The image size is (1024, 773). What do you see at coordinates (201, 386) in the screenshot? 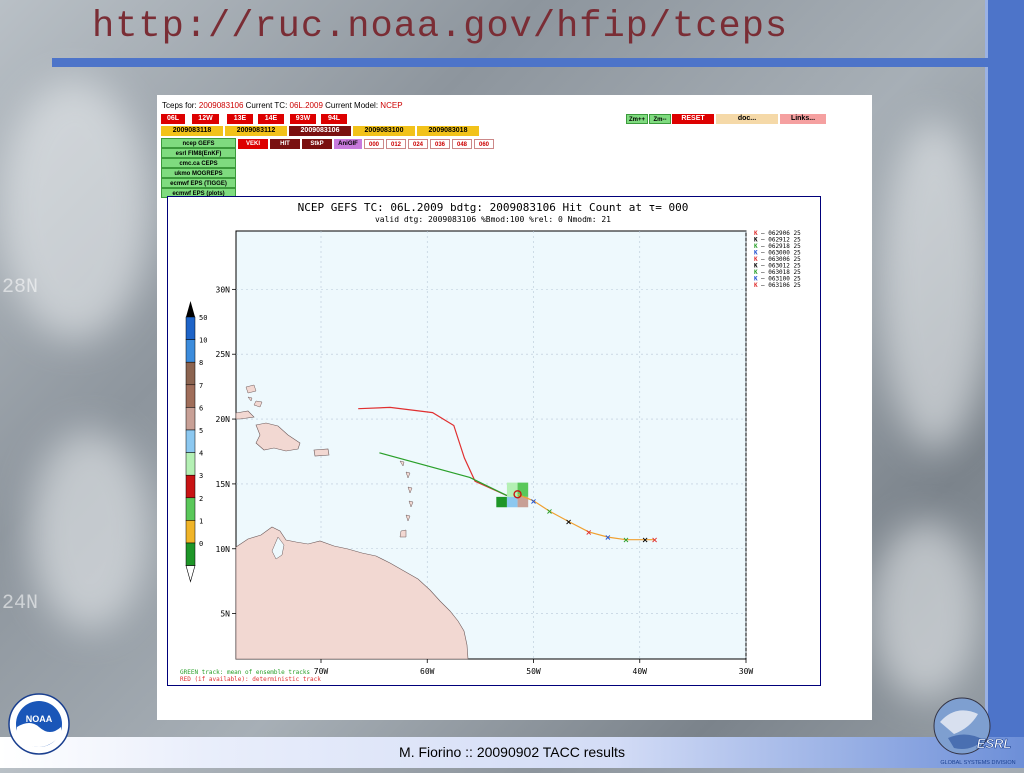
I see `colorbar-label: 7` at bounding box center [201, 386].